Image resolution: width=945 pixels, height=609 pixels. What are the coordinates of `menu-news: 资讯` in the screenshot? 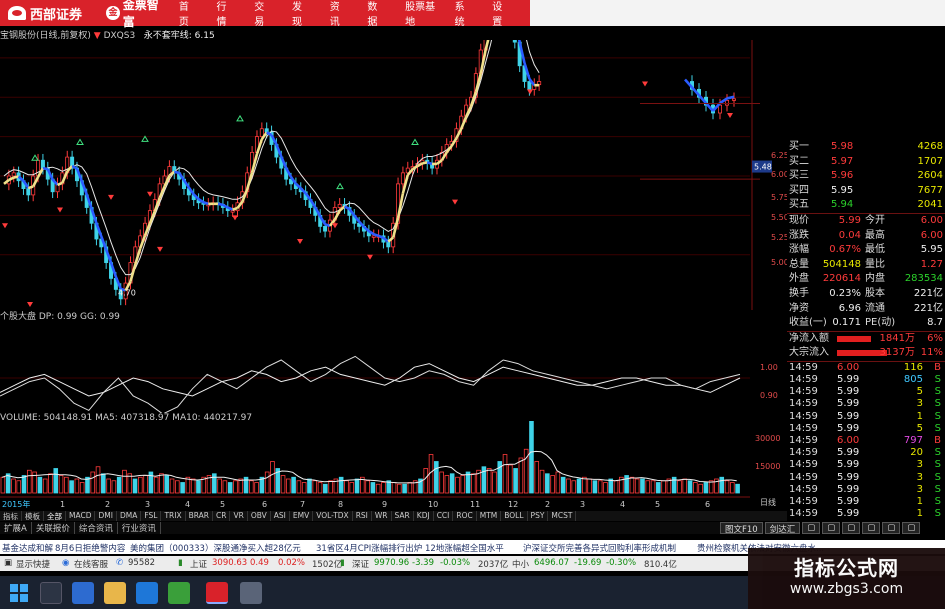 It's located at (338, 14).